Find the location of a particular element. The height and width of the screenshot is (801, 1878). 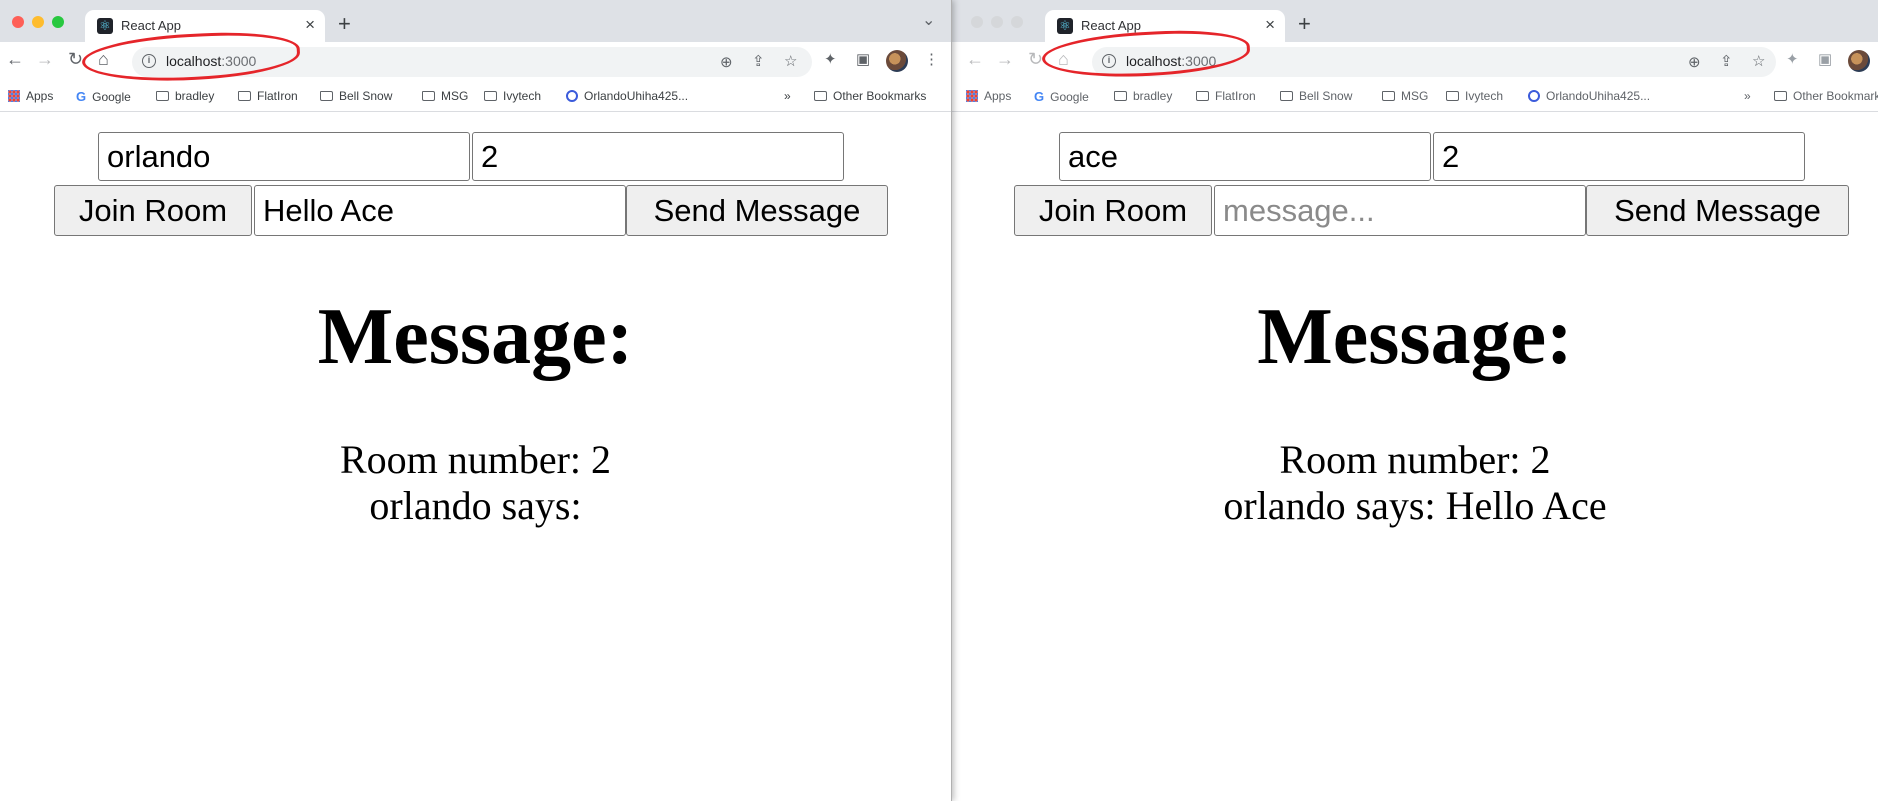

browser-toolbar: ← → ↻ ⌂ i localhost:3000 ⊕ ⇪ ☆ ✦ ▣ ⋮ is located at coordinates (475, 61).